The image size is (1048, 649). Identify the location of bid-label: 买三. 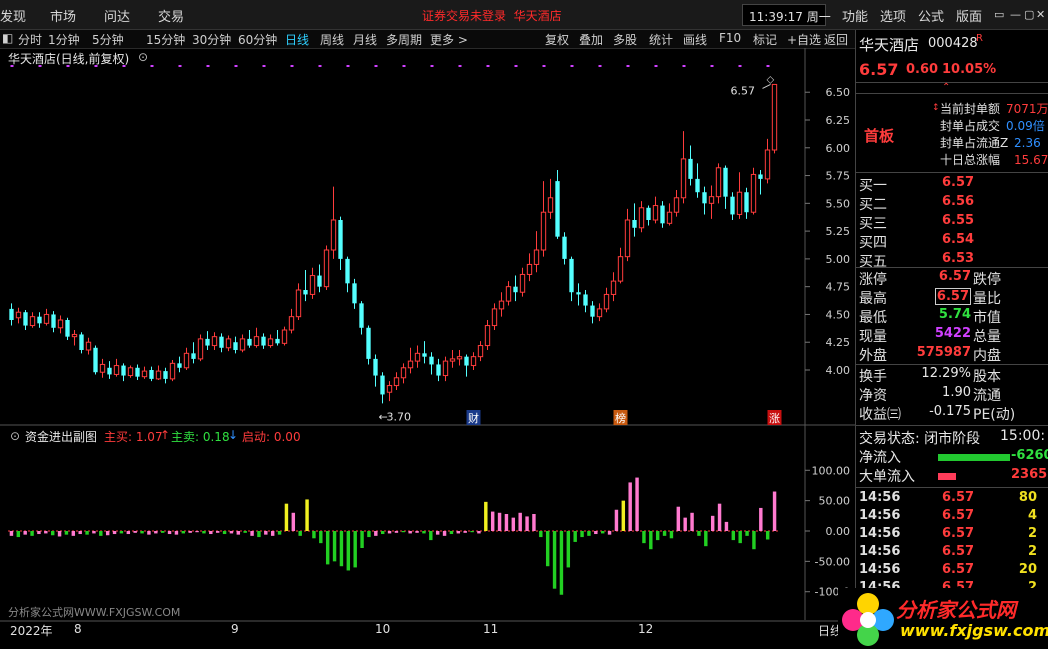
(873, 224).